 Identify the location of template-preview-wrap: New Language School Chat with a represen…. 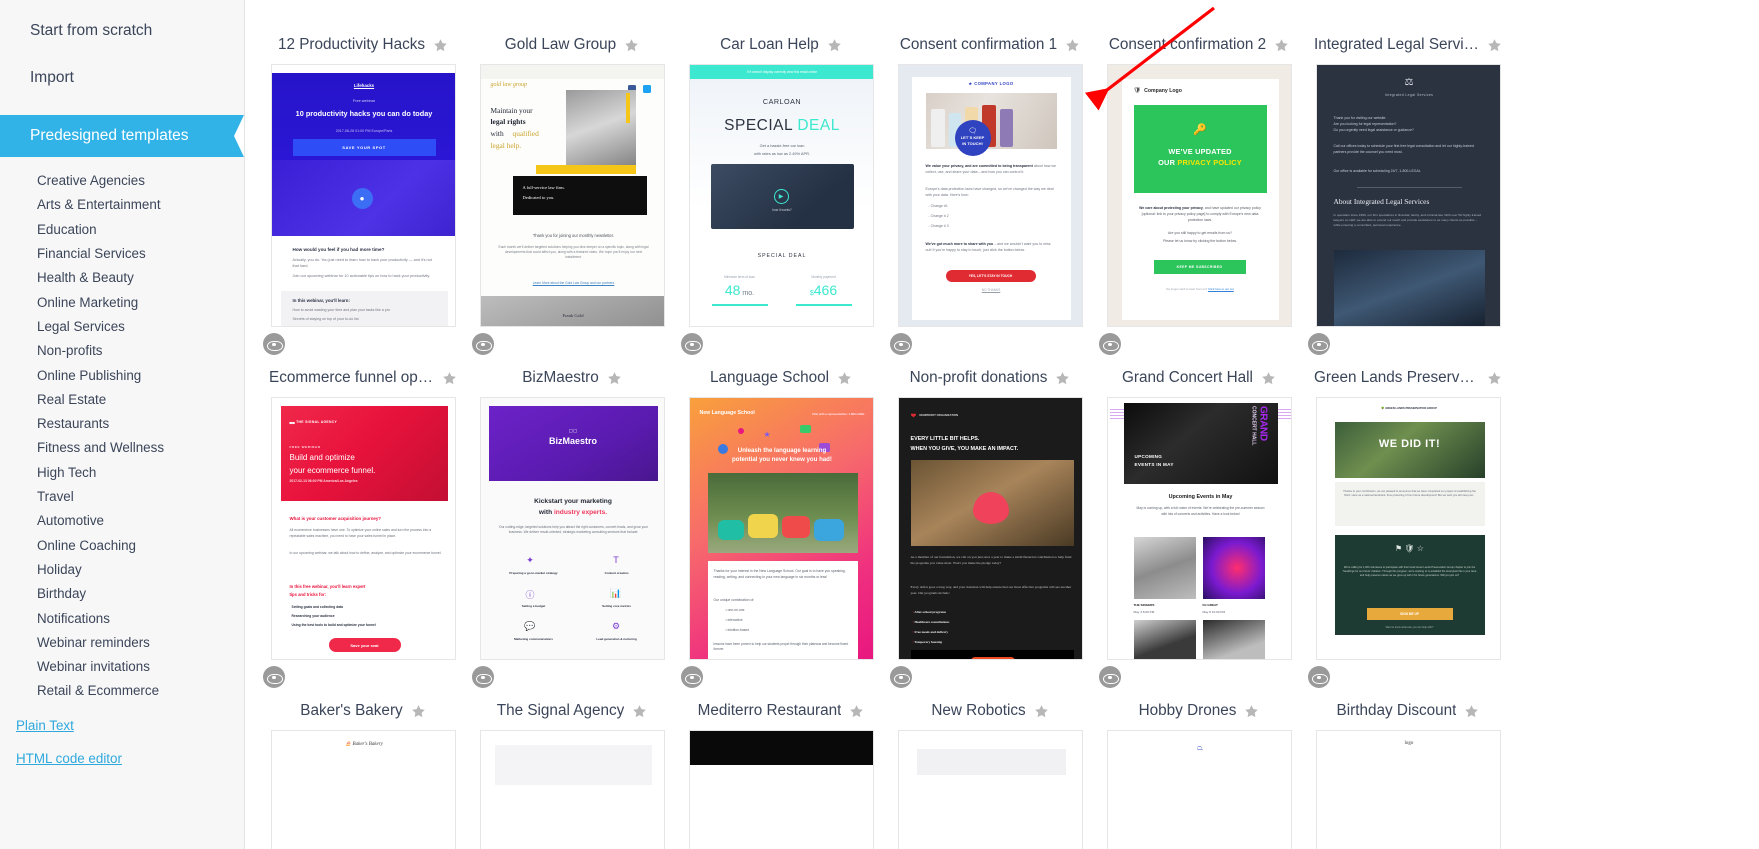
(781, 528).